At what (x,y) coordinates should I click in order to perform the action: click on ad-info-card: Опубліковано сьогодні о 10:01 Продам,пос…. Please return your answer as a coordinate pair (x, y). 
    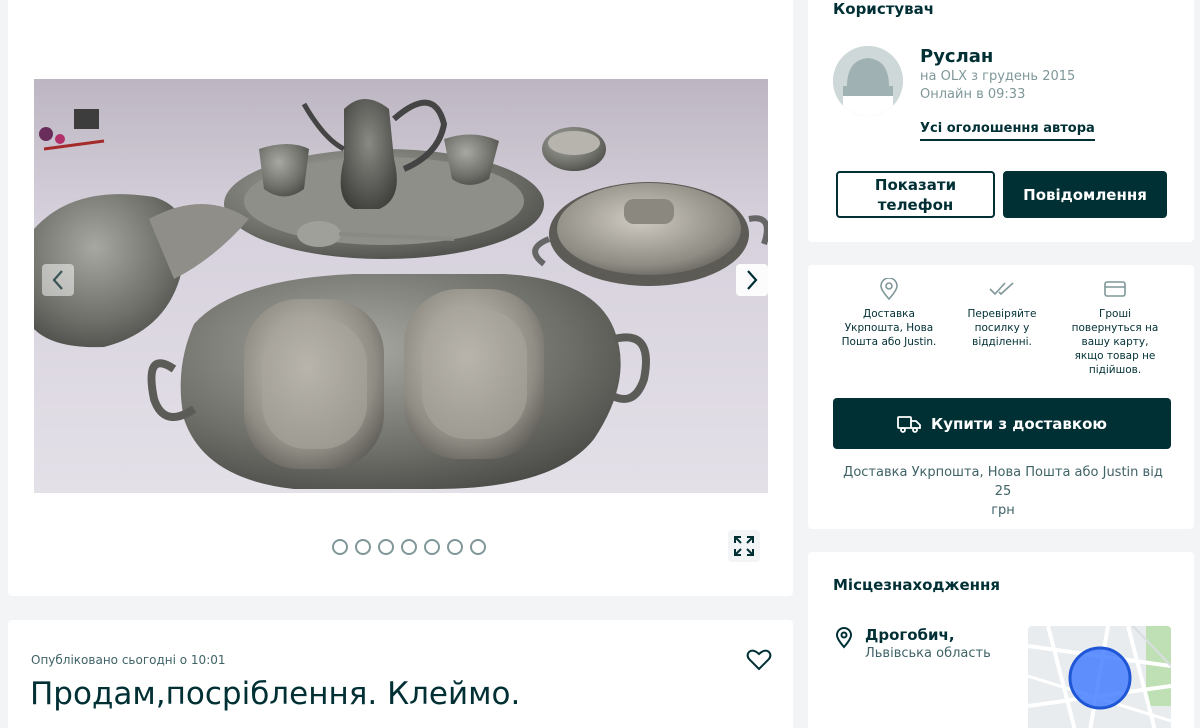
    Looking at the image, I should click on (400, 674).